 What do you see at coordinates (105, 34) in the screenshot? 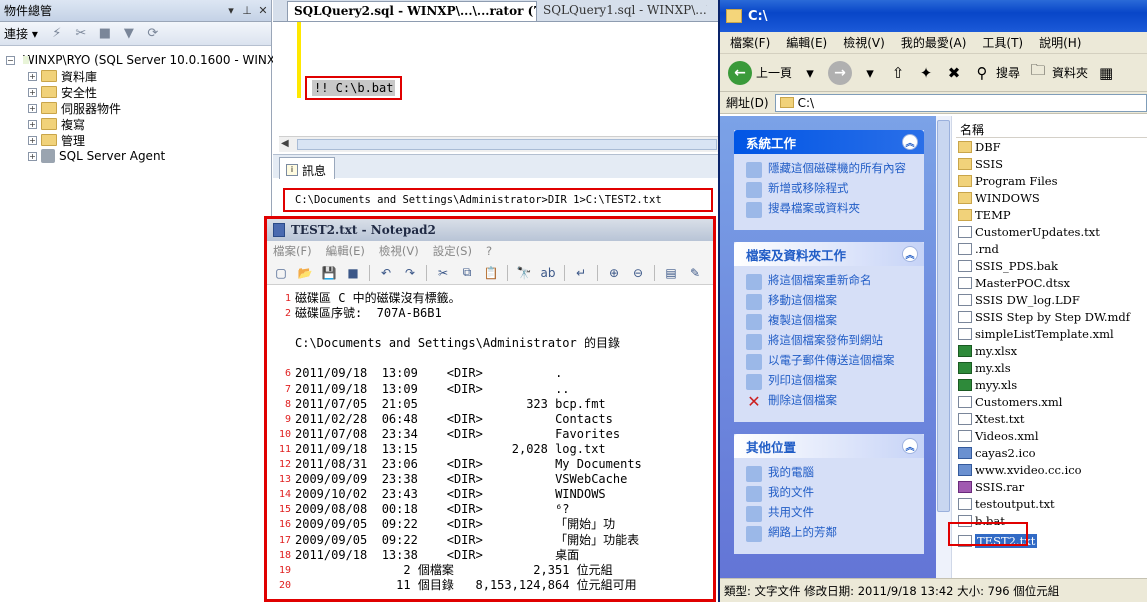
I see `stop-icon: ■` at bounding box center [105, 34].